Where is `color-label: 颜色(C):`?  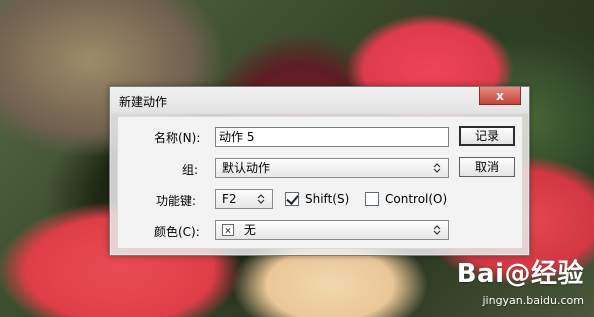 color-label: 颜色(C): is located at coordinates (177, 232).